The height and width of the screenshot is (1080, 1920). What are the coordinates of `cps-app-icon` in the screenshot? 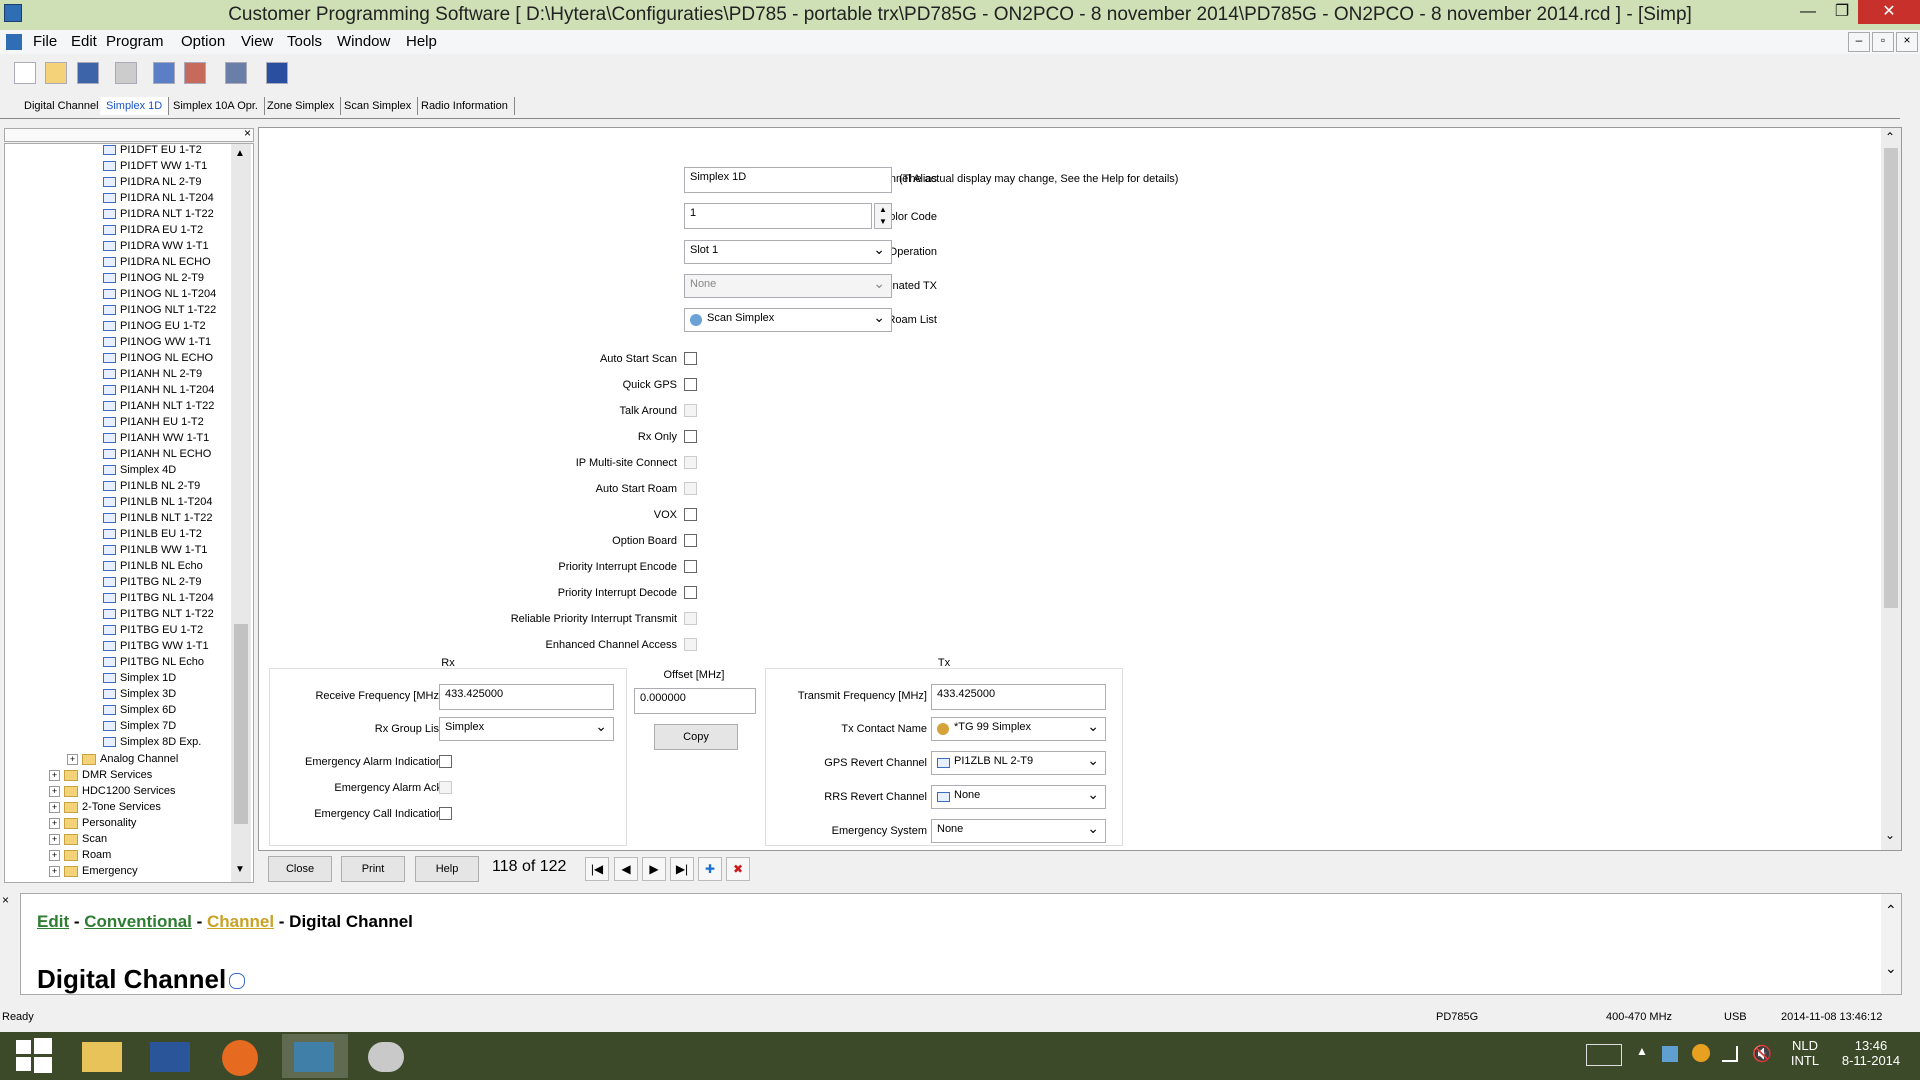 It's located at (315, 1056).